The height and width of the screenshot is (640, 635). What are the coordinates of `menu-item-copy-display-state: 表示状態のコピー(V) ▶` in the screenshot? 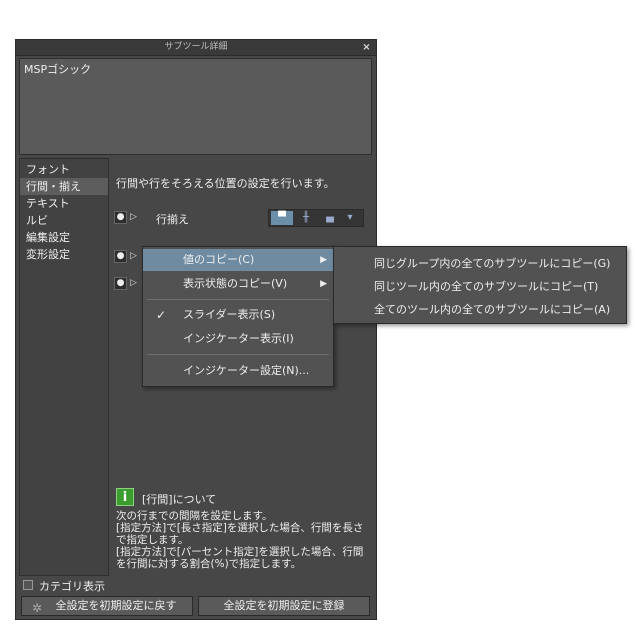 It's located at (238, 284).